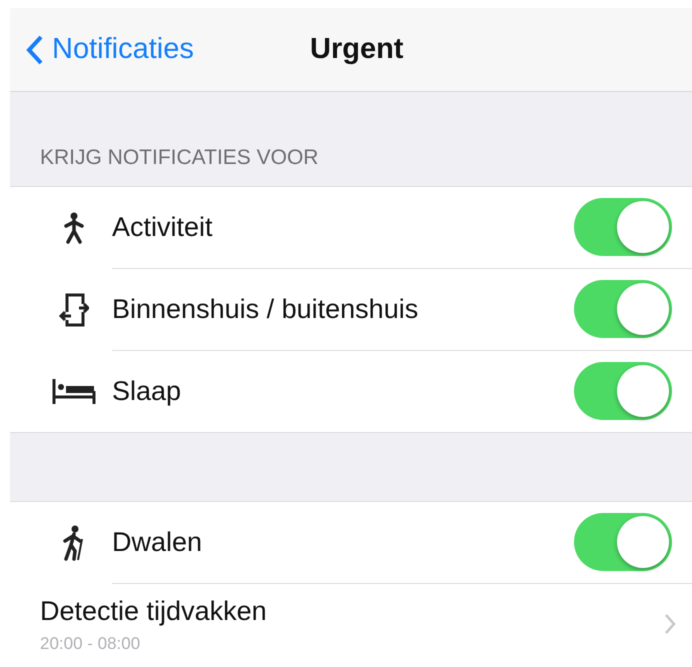 This screenshot has height=667, width=692. What do you see at coordinates (670, 623) in the screenshot?
I see `chevron-right-icon` at bounding box center [670, 623].